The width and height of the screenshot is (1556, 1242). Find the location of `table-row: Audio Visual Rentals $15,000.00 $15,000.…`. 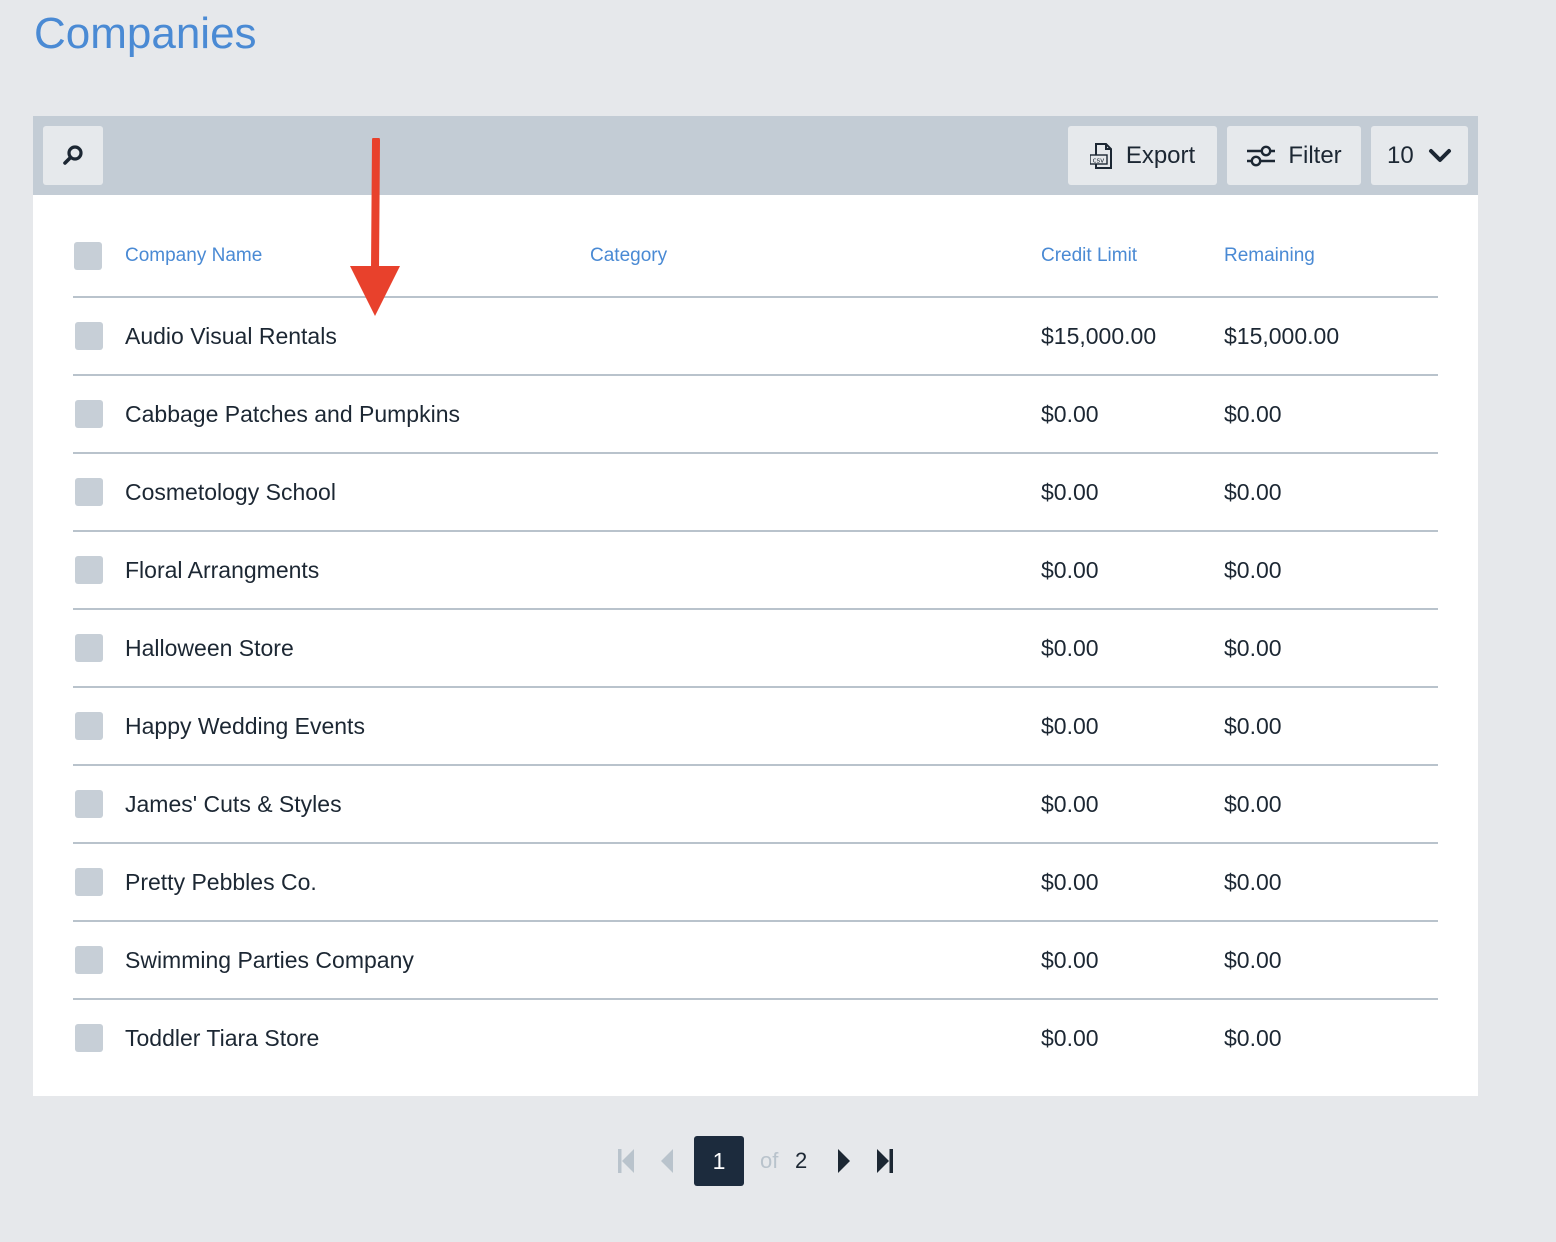

table-row: Audio Visual Rentals $15,000.00 $15,000.… is located at coordinates (755, 336).